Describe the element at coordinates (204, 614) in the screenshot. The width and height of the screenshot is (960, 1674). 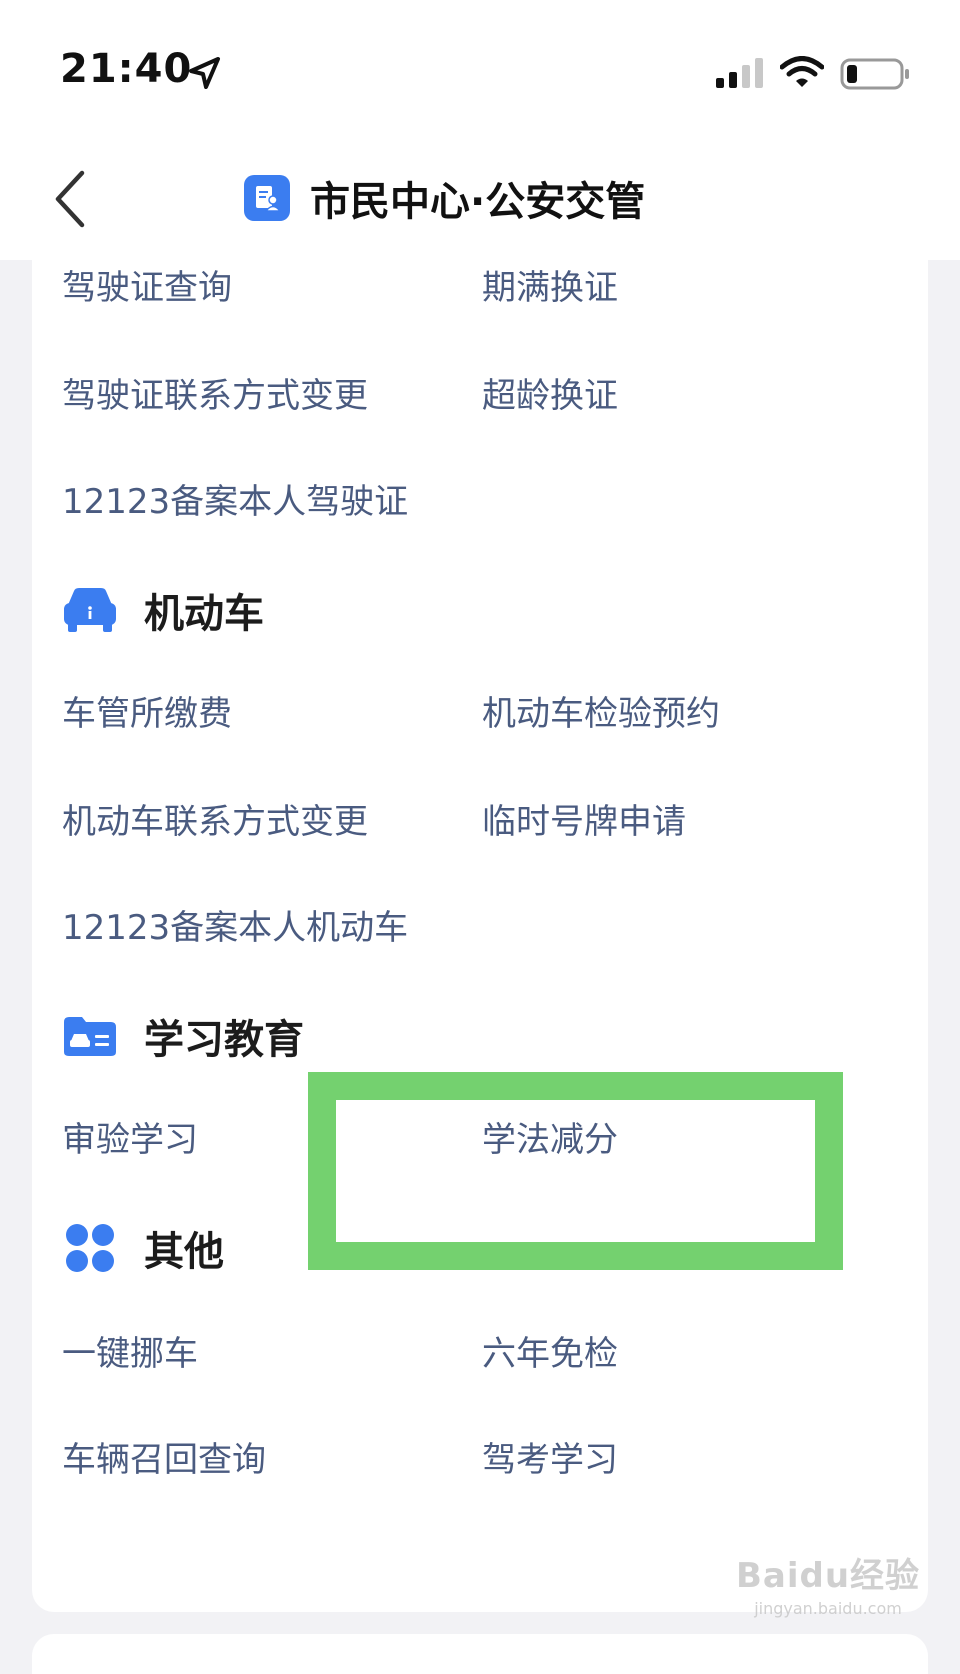
I see `section-title-vehicle: 机动车` at that location.